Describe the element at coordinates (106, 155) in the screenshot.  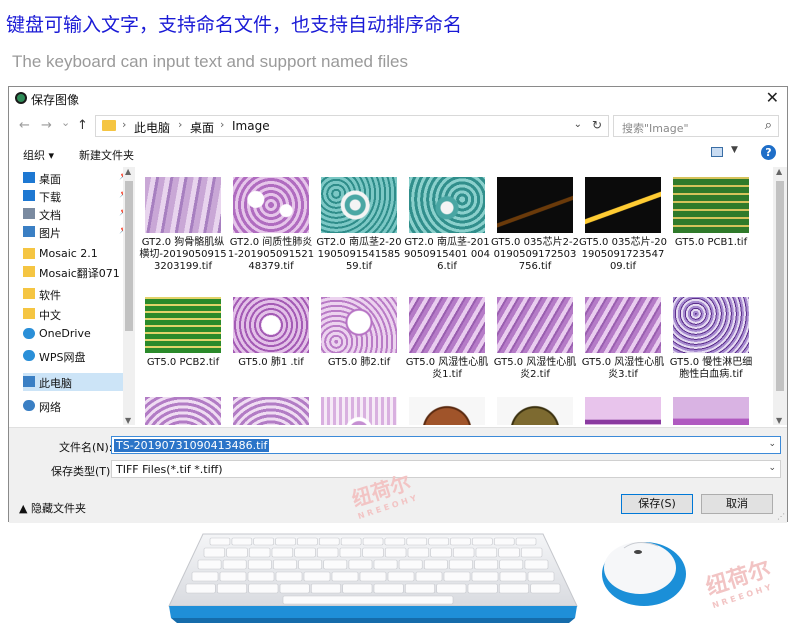
I see `new-folder-button: 新建文件夹` at that location.